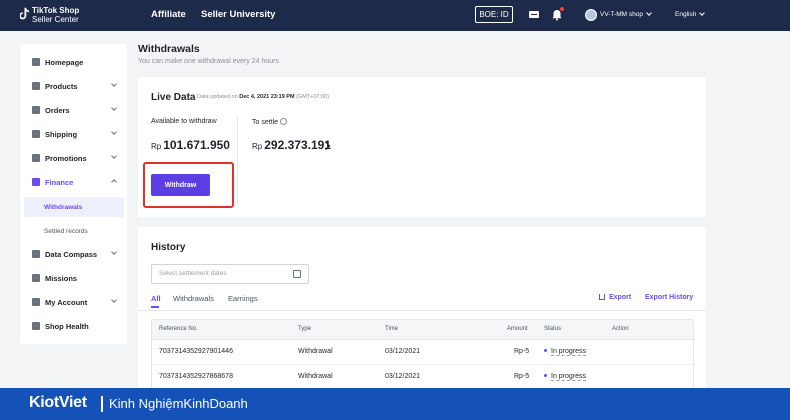 This screenshot has width=790, height=420. I want to click on tab-earnings: Earnings, so click(243, 298).